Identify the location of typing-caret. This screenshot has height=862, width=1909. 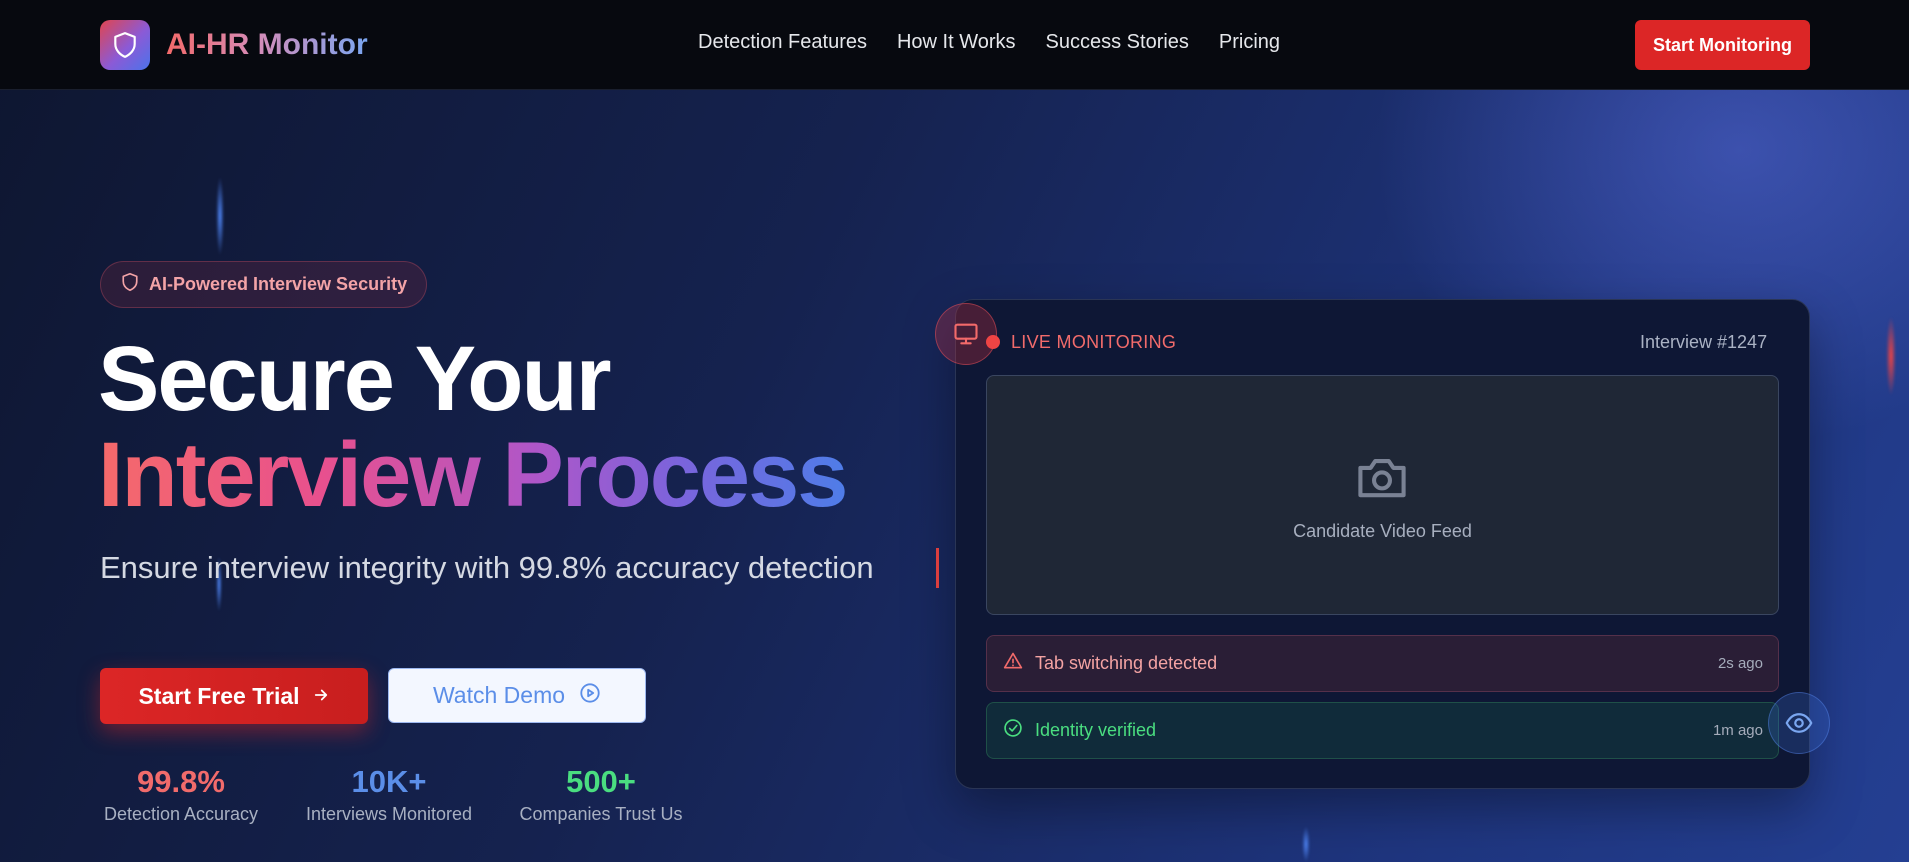
(937, 568).